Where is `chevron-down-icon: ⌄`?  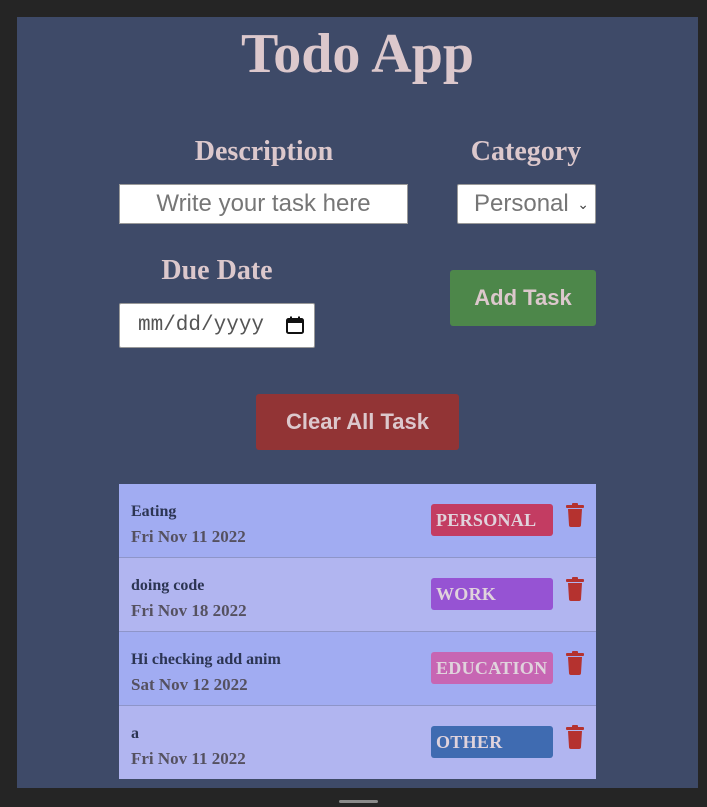 chevron-down-icon: ⌄ is located at coordinates (583, 204).